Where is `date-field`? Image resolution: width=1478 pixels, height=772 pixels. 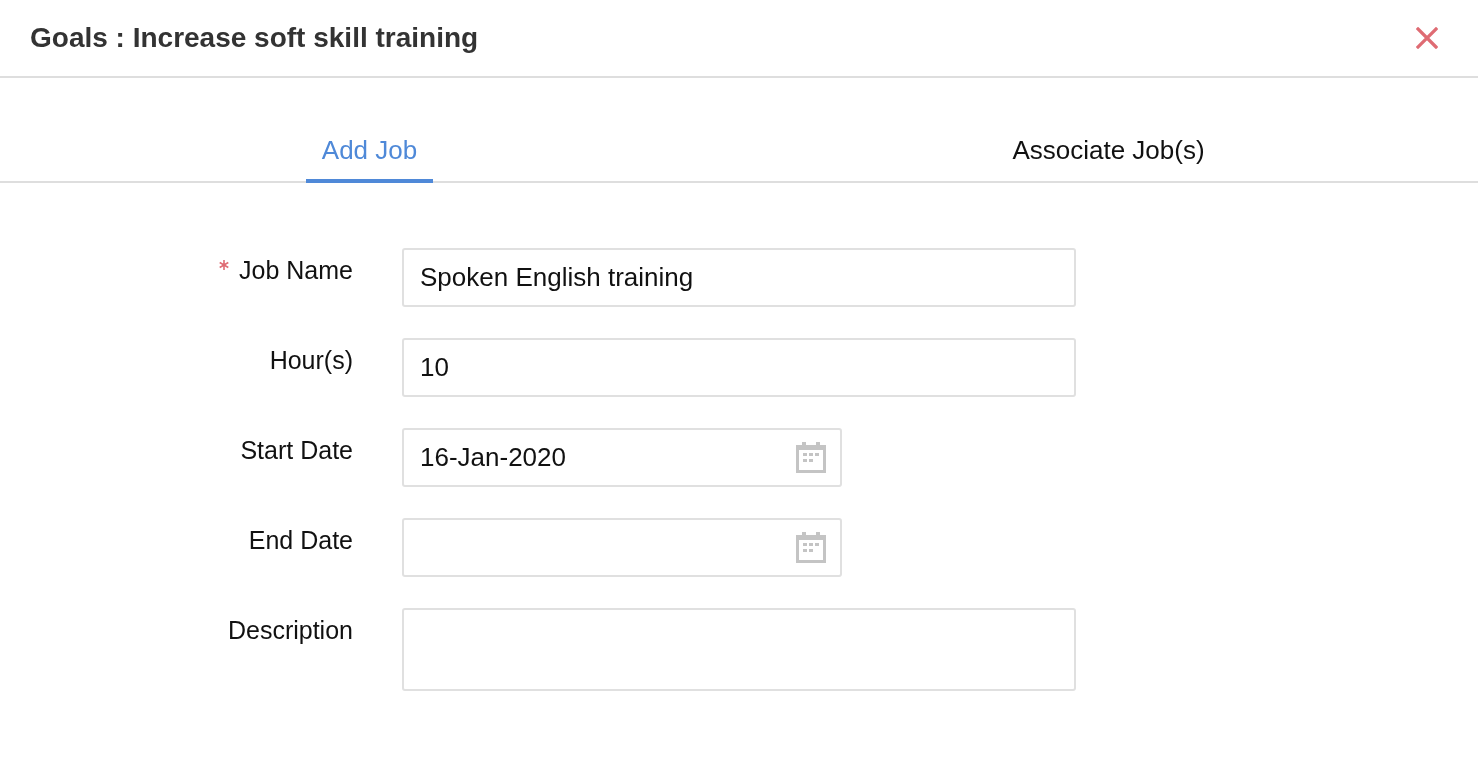
date-field is located at coordinates (622, 547).